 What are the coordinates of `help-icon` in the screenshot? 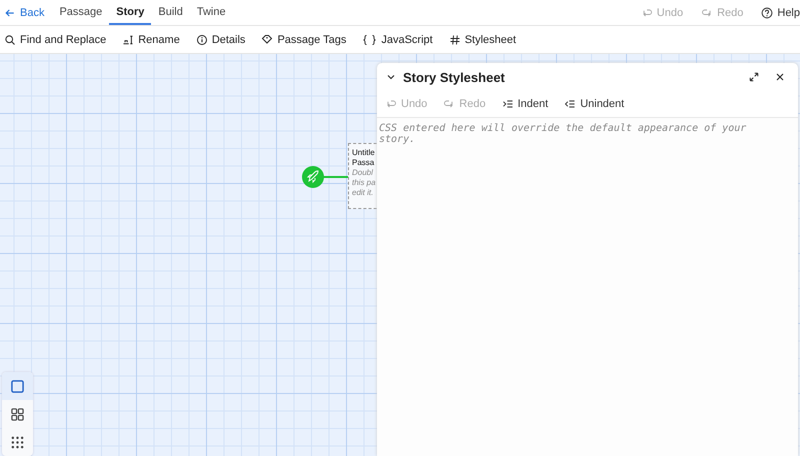 It's located at (767, 12).